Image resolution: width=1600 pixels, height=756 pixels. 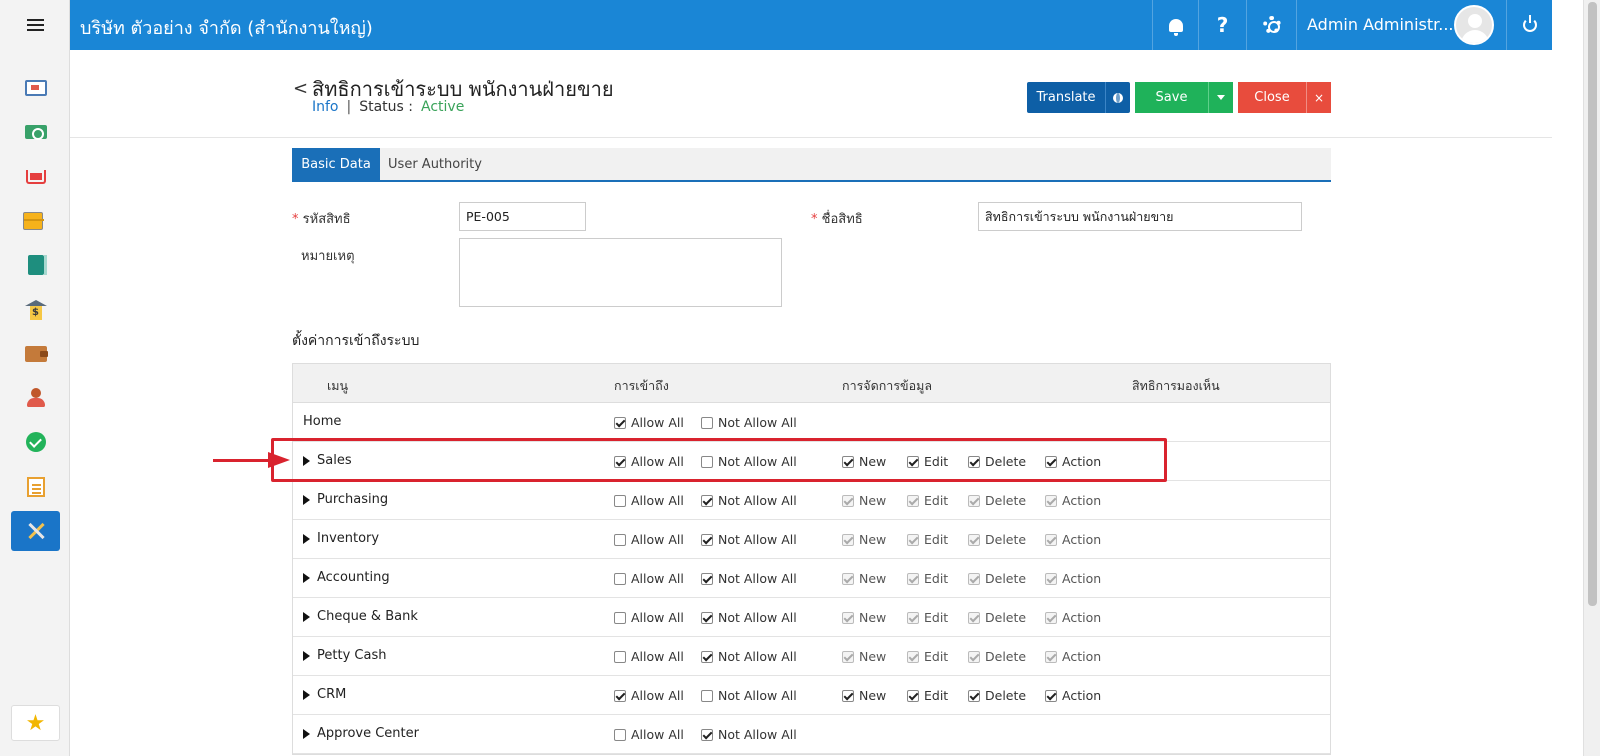 I want to click on sidebar-item-person, so click(x=35, y=398).